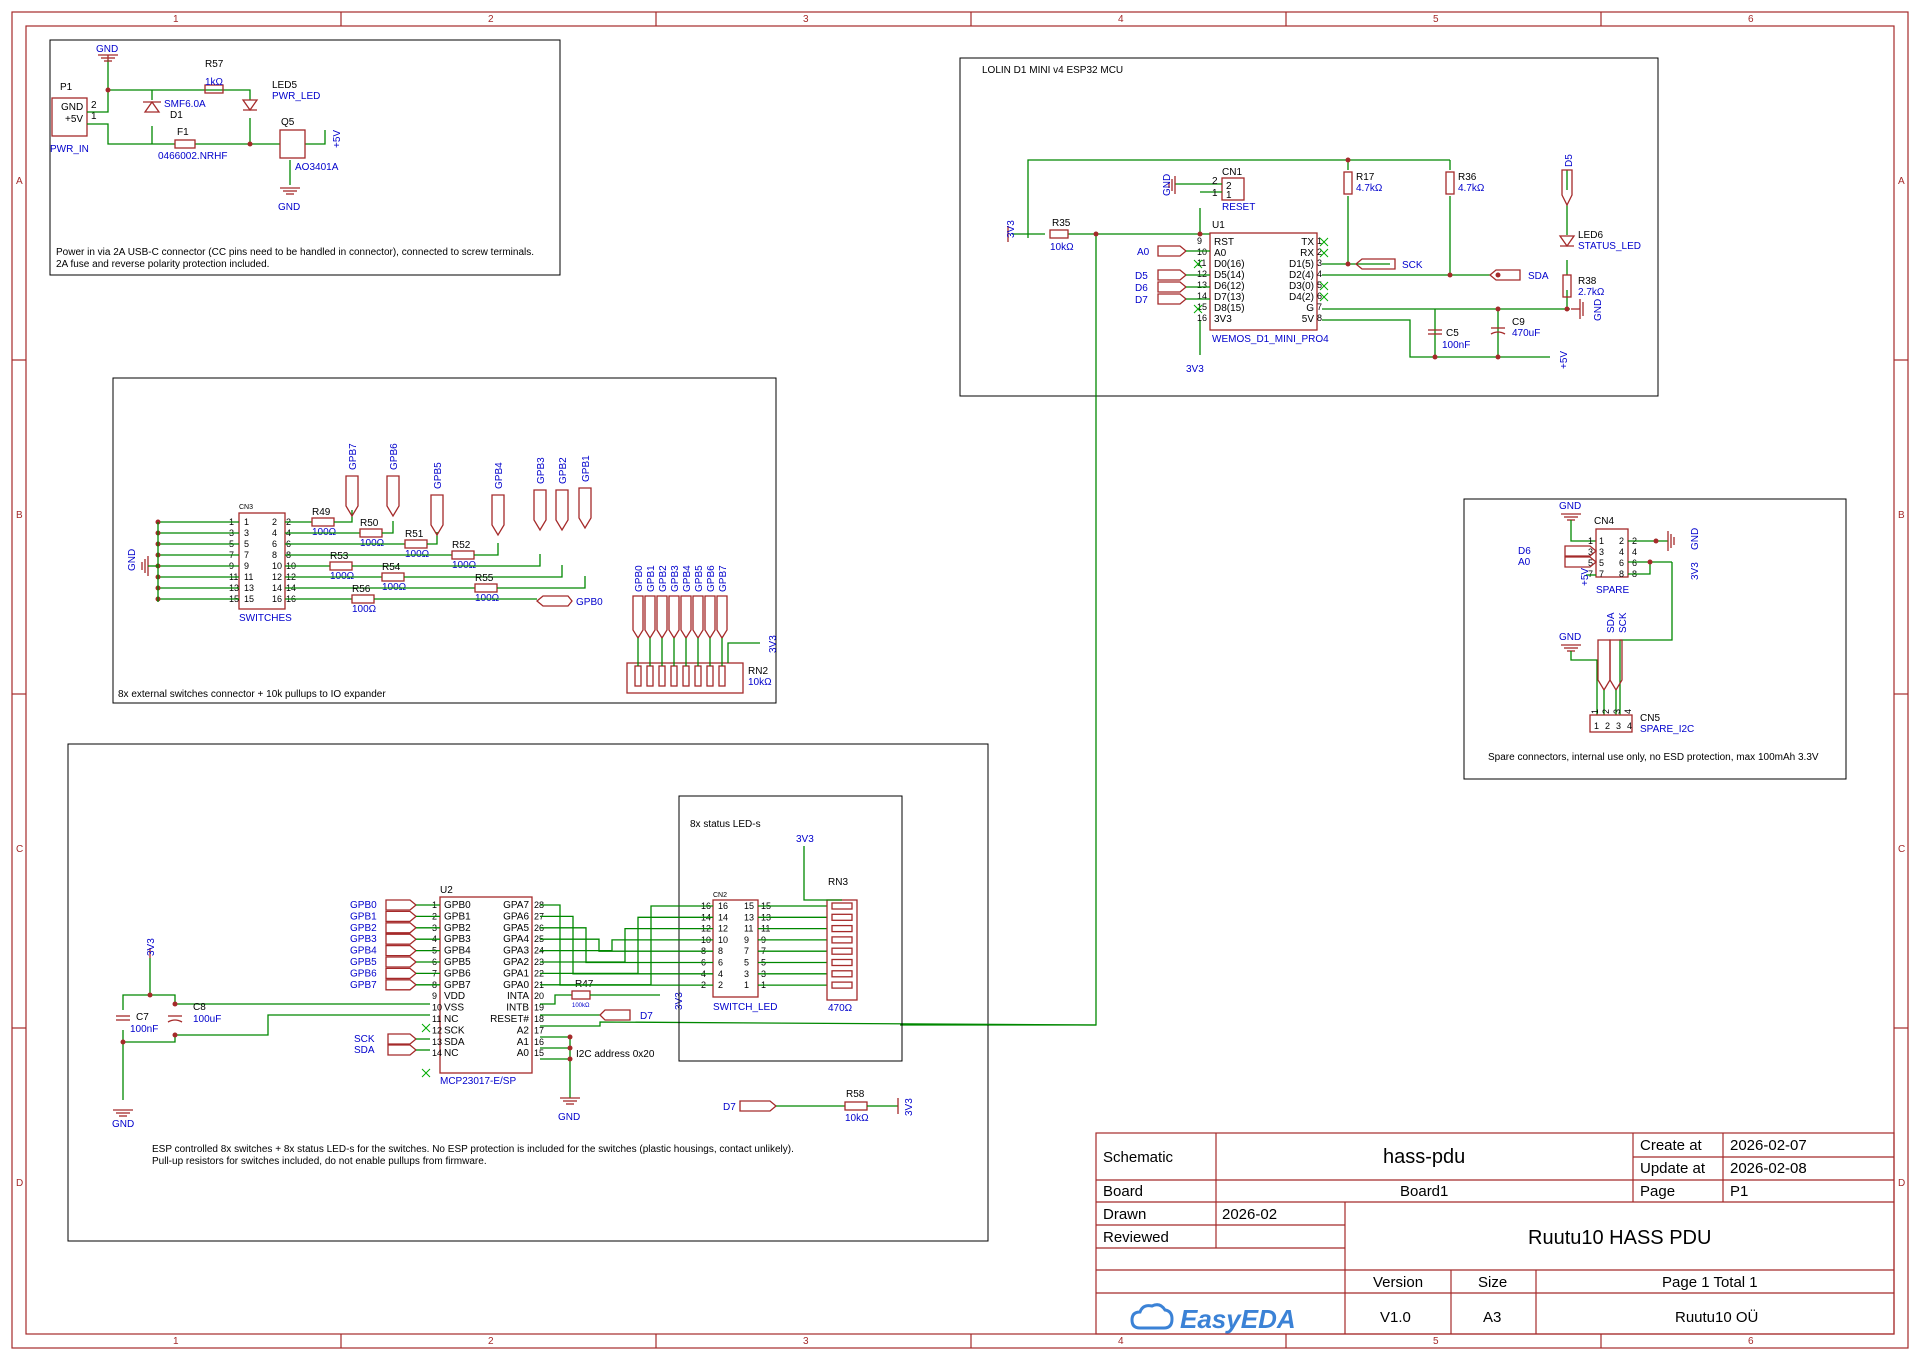  Describe the element at coordinates (1609, 246) in the screenshot. I see `led6-name: STATUS_LED` at that location.